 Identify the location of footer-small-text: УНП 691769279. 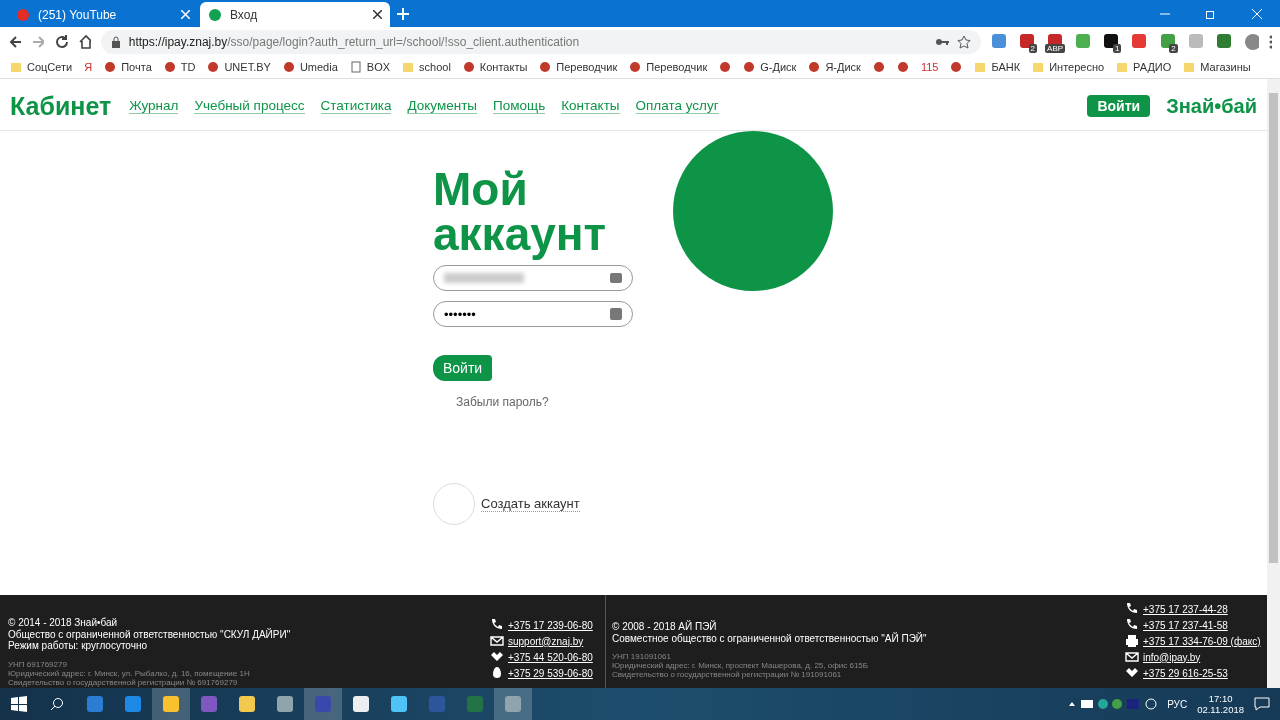
(38, 664).